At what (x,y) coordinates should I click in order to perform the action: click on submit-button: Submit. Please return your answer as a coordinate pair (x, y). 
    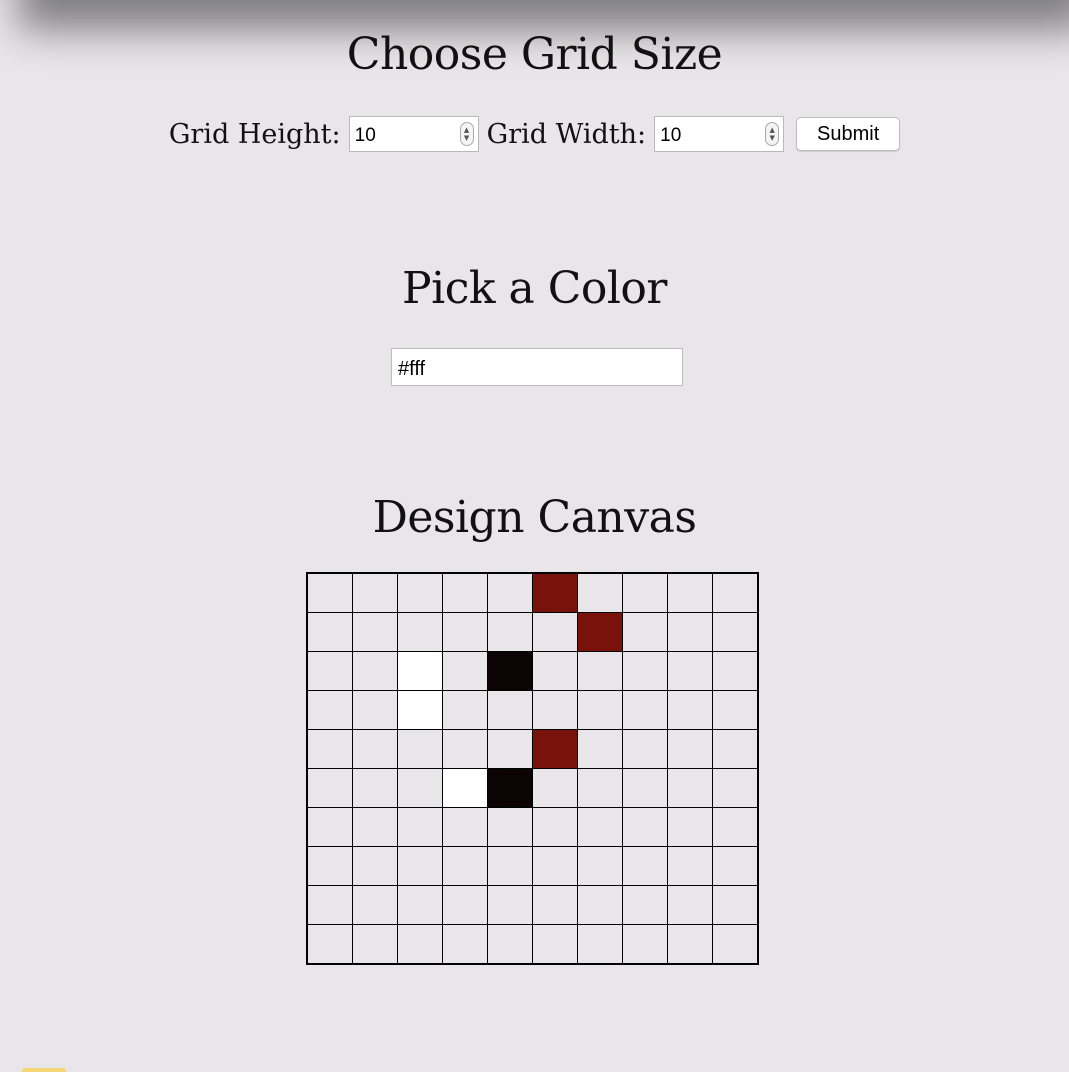
    Looking at the image, I should click on (848, 134).